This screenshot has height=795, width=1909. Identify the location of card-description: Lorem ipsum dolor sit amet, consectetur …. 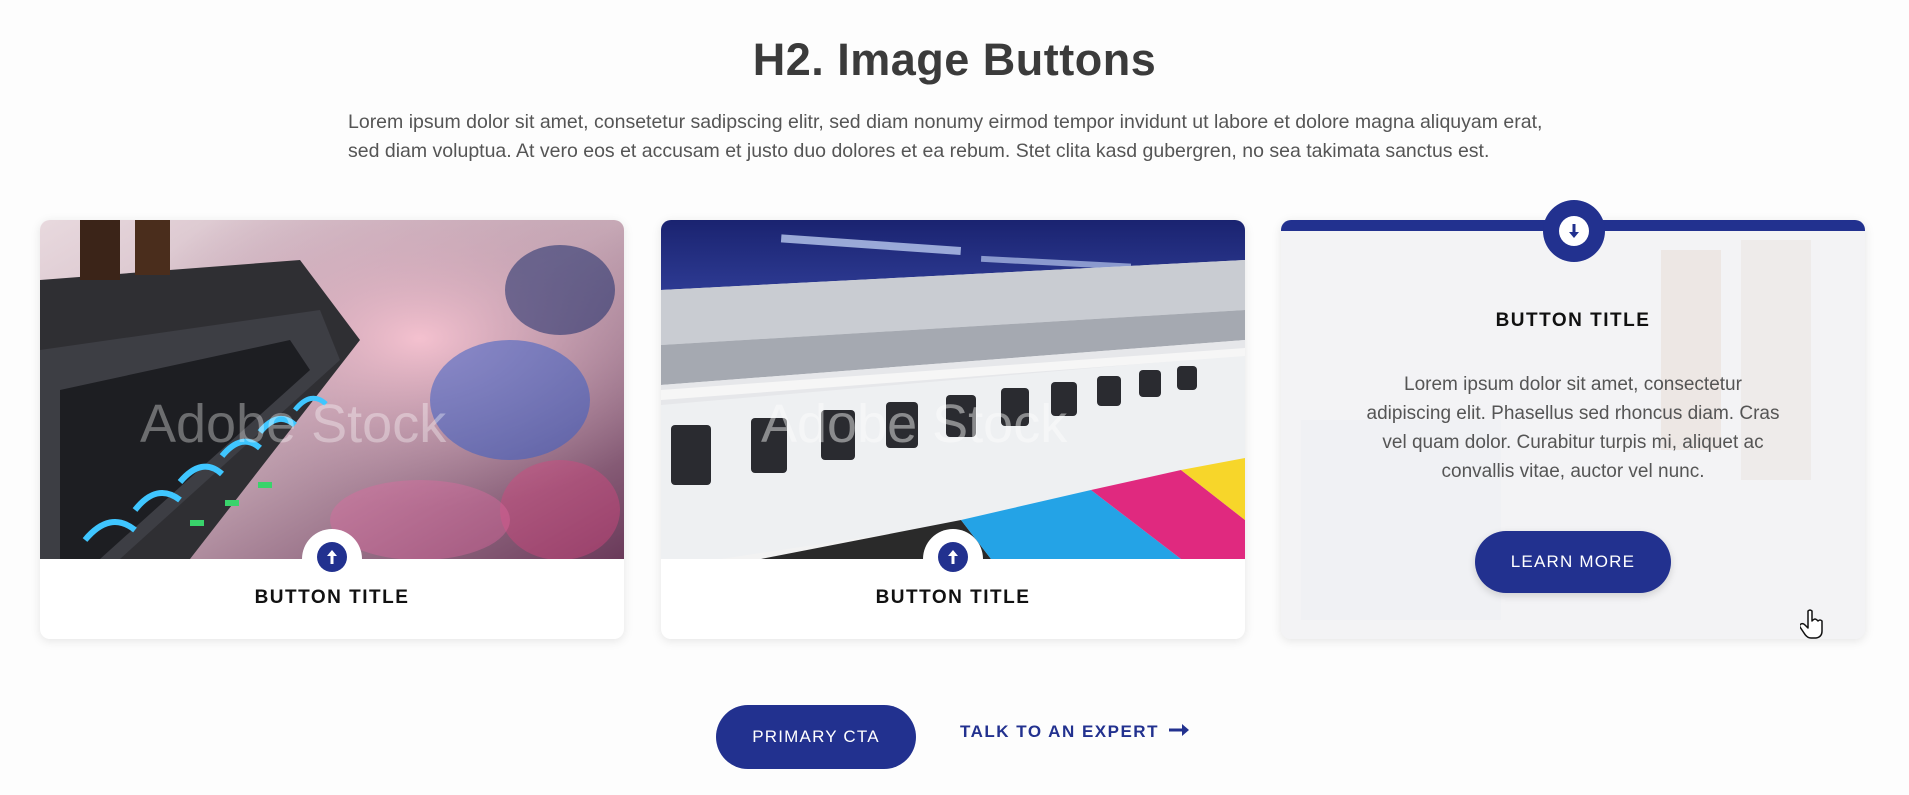
(1573, 428).